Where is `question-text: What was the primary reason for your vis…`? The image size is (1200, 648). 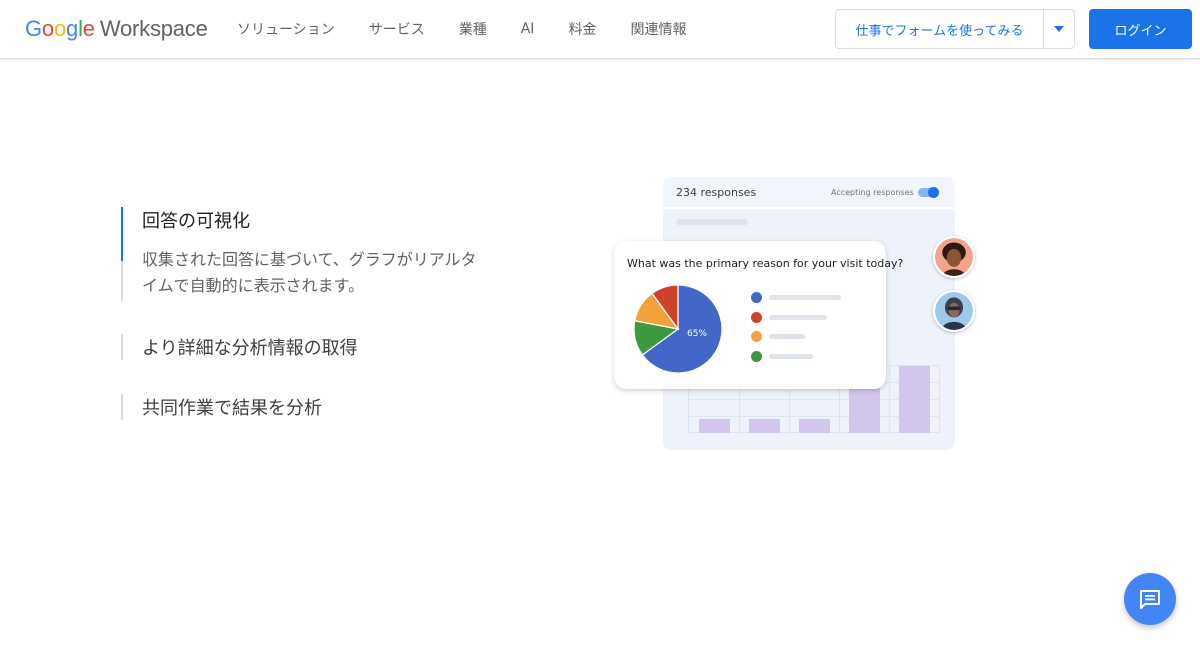 question-text: What was the primary reason for your vis… is located at coordinates (765, 263).